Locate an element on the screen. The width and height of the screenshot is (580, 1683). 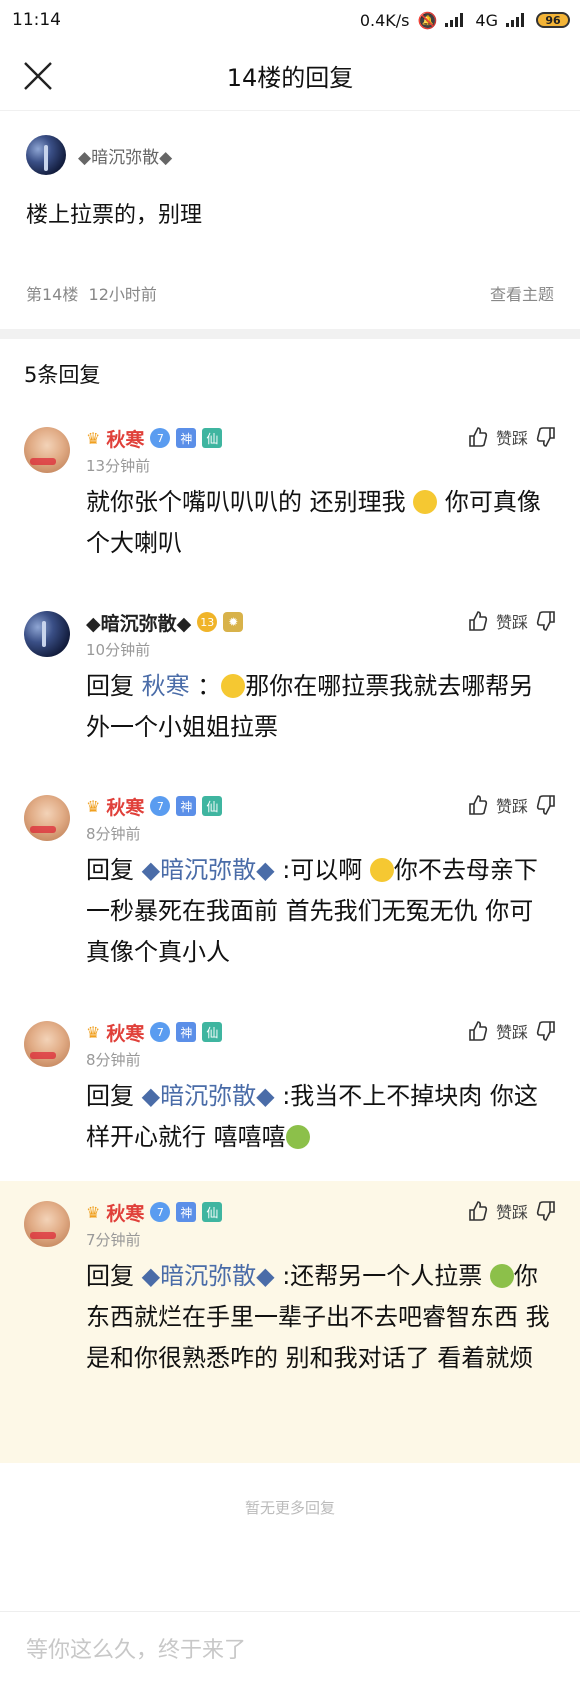
post-time: 12小时前 is located at coordinates (122, 294).